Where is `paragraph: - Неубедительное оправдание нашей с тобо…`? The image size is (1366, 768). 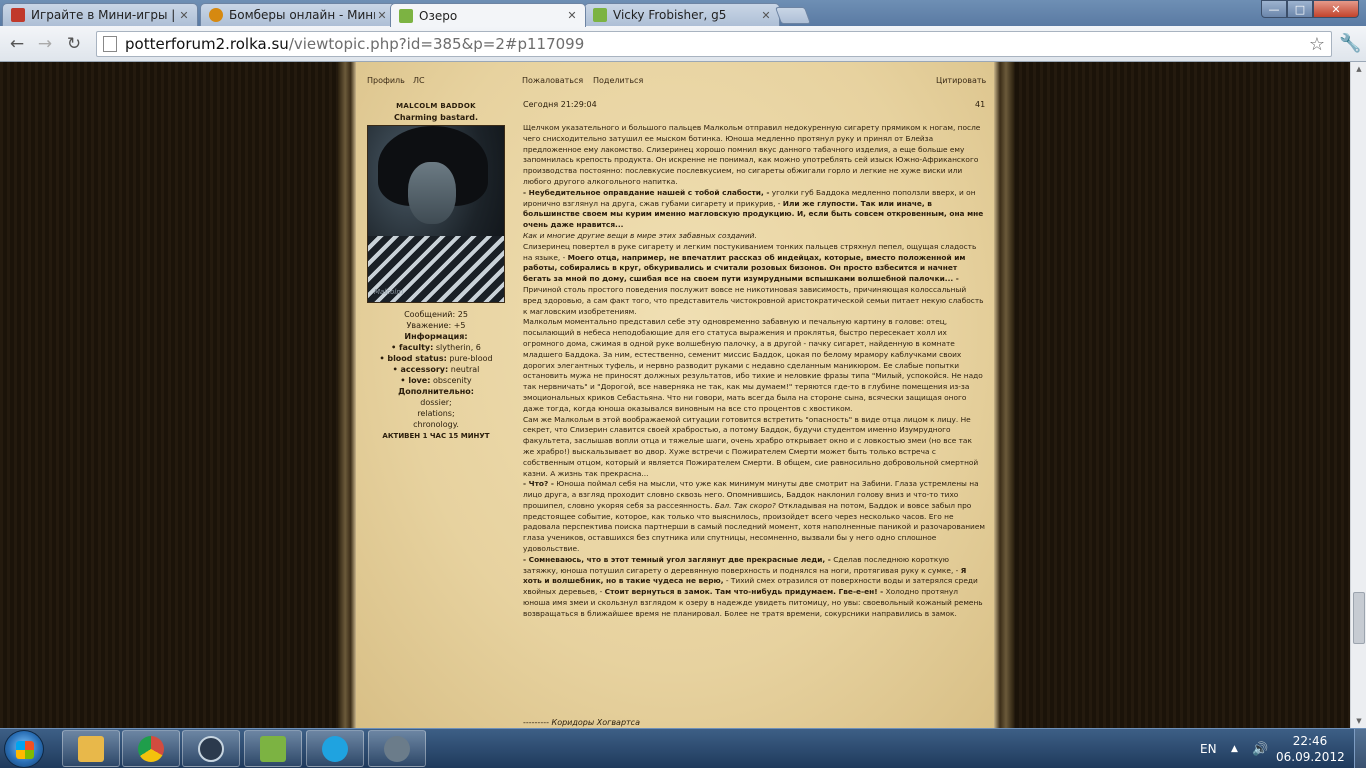
paragraph: - Неубедительное оправдание нашей с тобо… is located at coordinates (753, 208).